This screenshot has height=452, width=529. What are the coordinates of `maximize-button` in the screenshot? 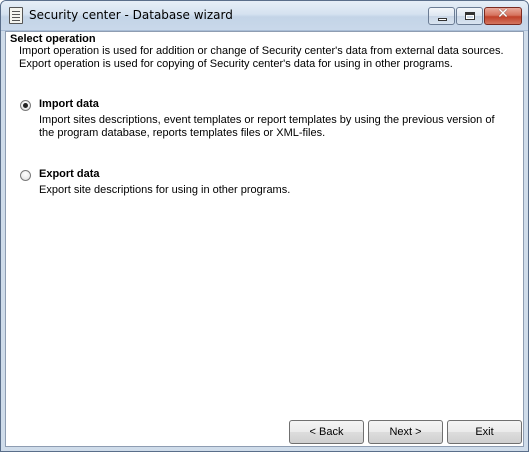 It's located at (469, 16).